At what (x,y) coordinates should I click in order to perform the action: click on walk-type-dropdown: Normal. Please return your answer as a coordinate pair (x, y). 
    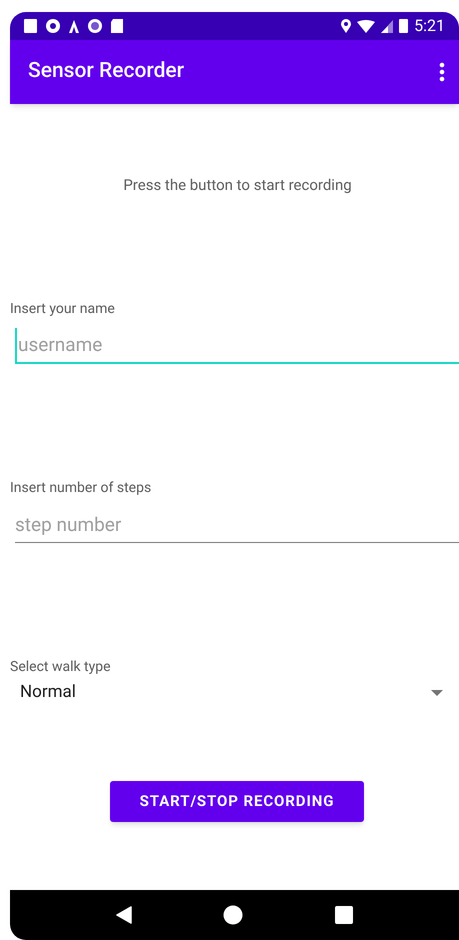
    Looking at the image, I should click on (234, 693).